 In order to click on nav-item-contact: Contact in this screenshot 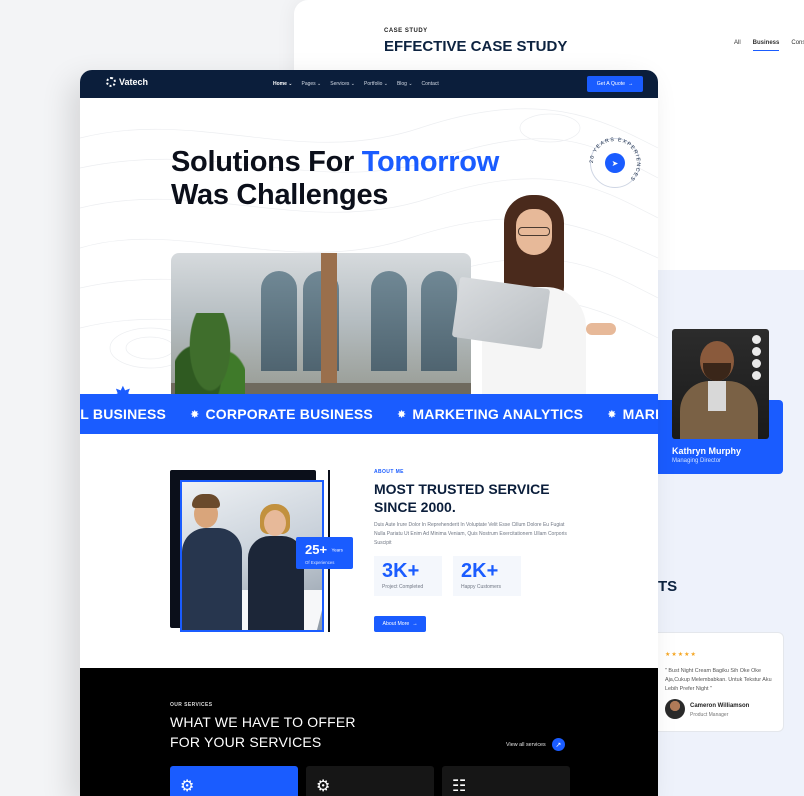, I will do `click(430, 84)`.